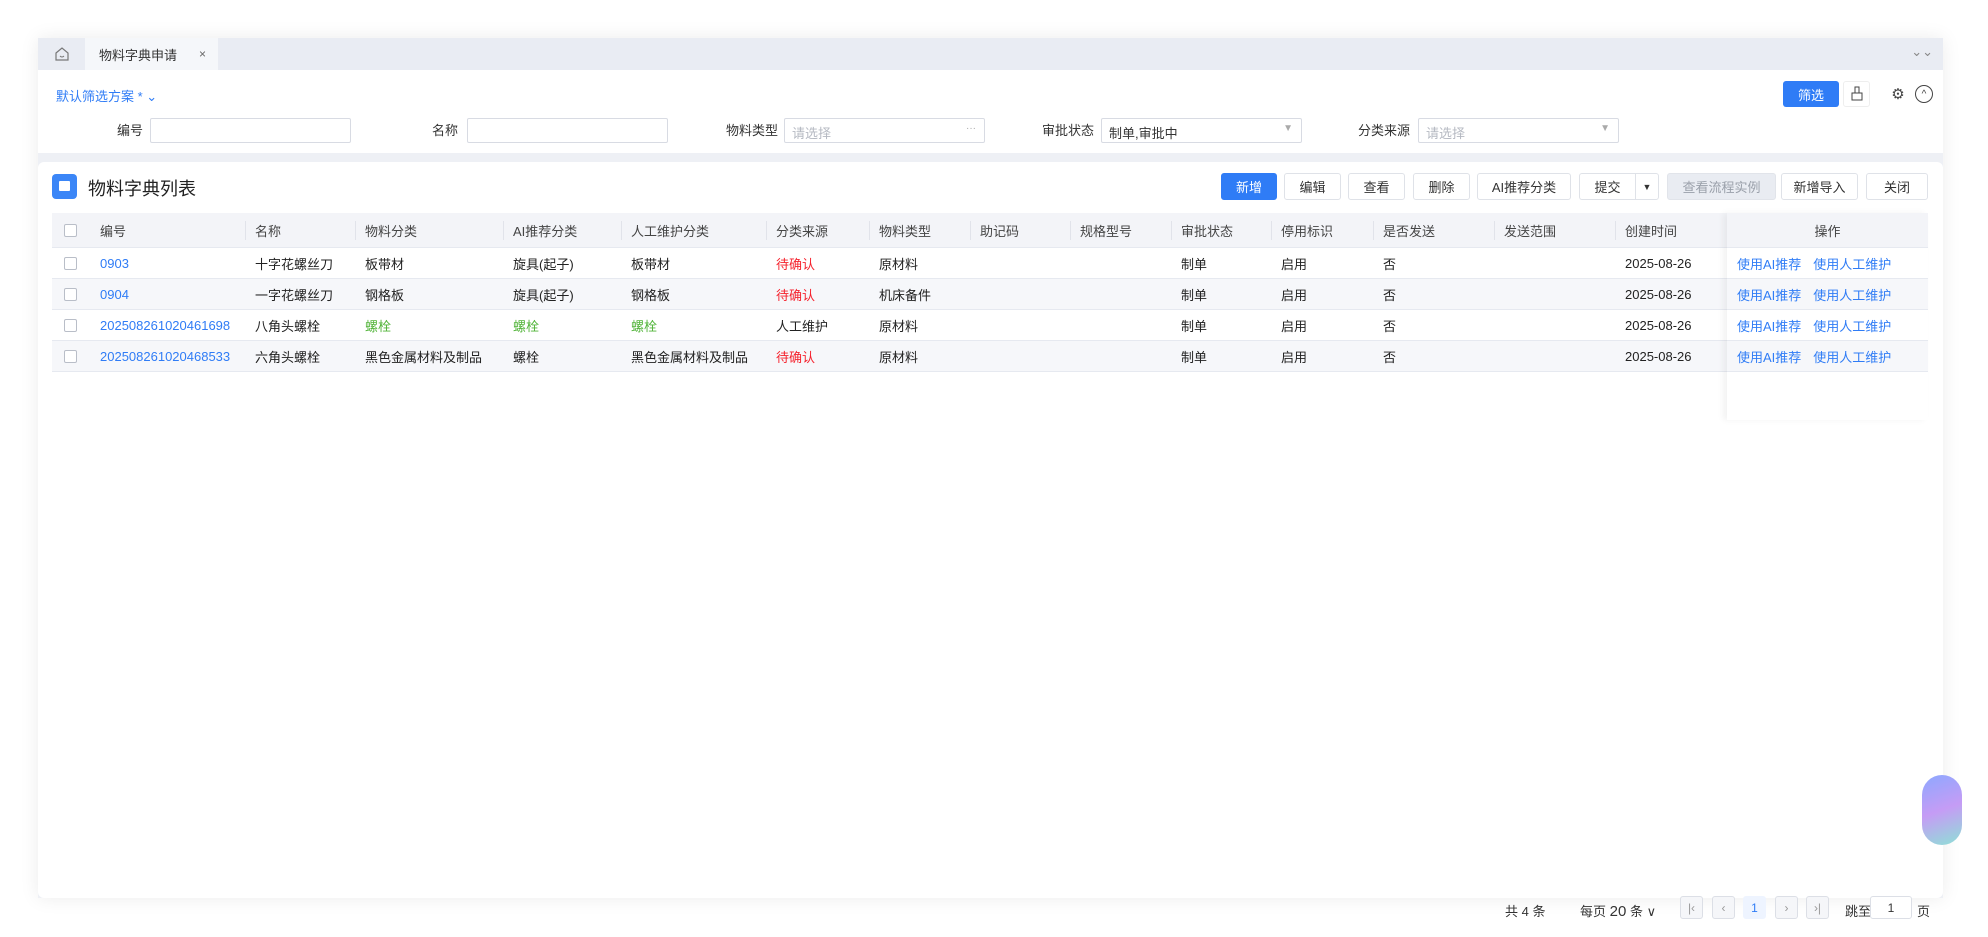  I want to click on material-type-select: 请选择 ···, so click(884, 130).